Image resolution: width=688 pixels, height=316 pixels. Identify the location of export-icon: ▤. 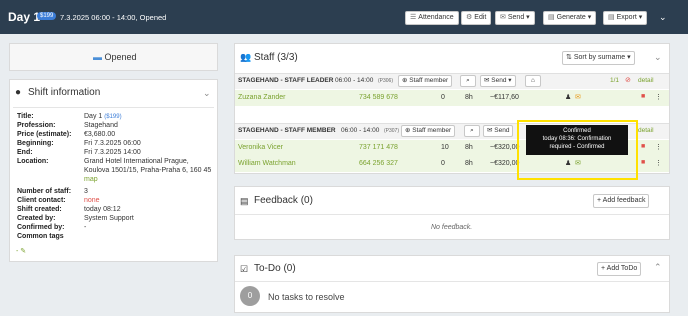
(611, 17).